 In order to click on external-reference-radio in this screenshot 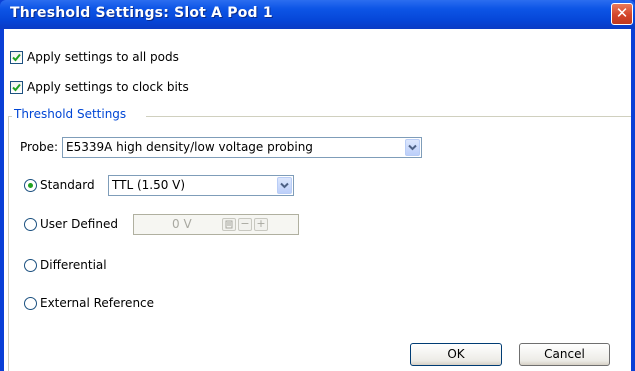, I will do `click(30, 303)`.